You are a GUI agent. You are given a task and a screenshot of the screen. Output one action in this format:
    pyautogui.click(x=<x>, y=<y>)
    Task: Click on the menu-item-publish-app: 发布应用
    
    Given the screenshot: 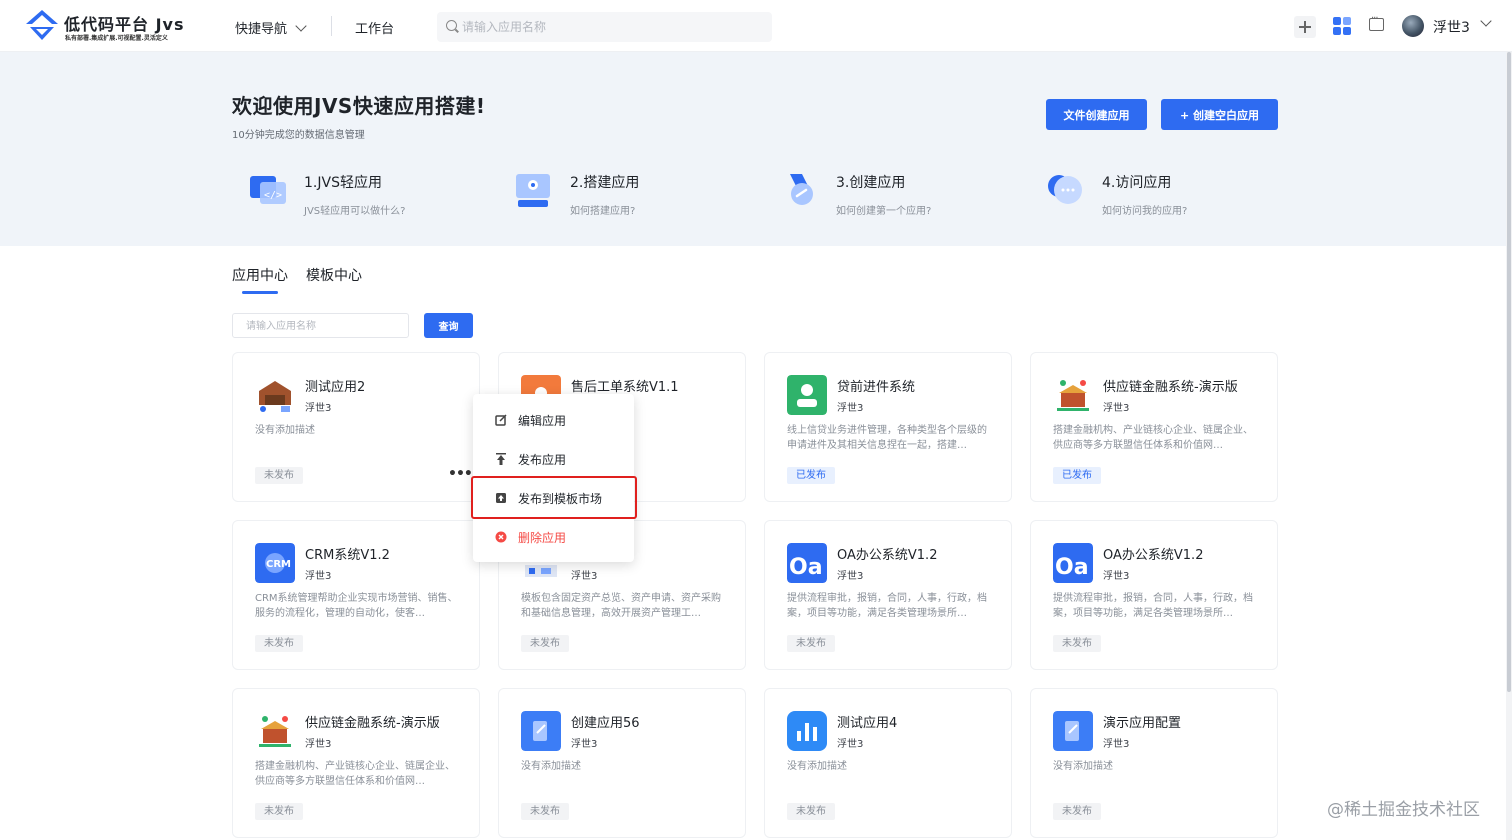 What is the action you would take?
    pyautogui.click(x=553, y=459)
    